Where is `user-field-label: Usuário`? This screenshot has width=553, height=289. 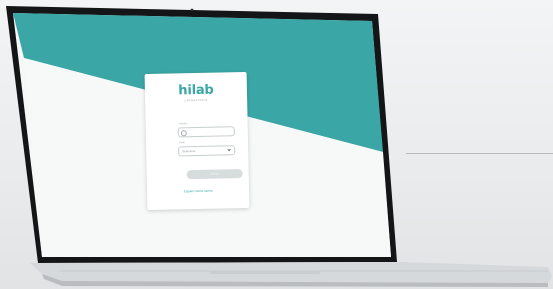
user-field-label: Usuário is located at coordinates (183, 124).